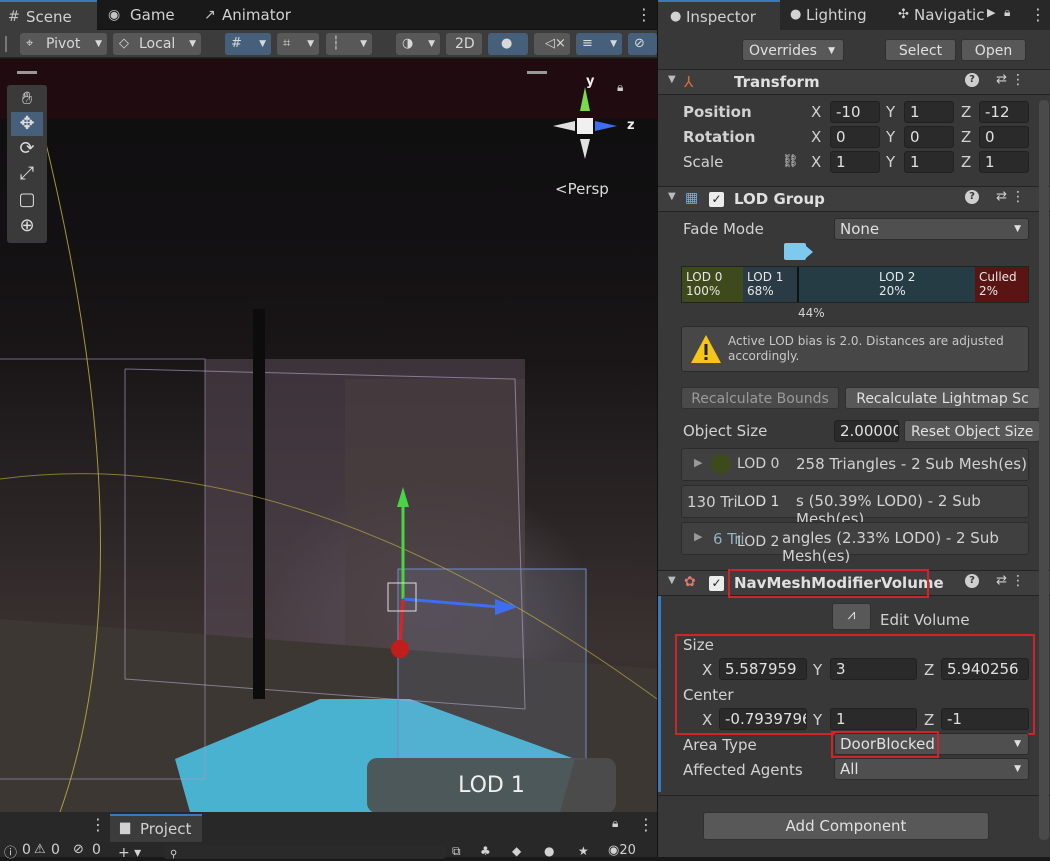 Image resolution: width=1050 pixels, height=861 pixels. What do you see at coordinates (972, 431) in the screenshot?
I see `reset-object-size-button: Reset Object Size` at bounding box center [972, 431].